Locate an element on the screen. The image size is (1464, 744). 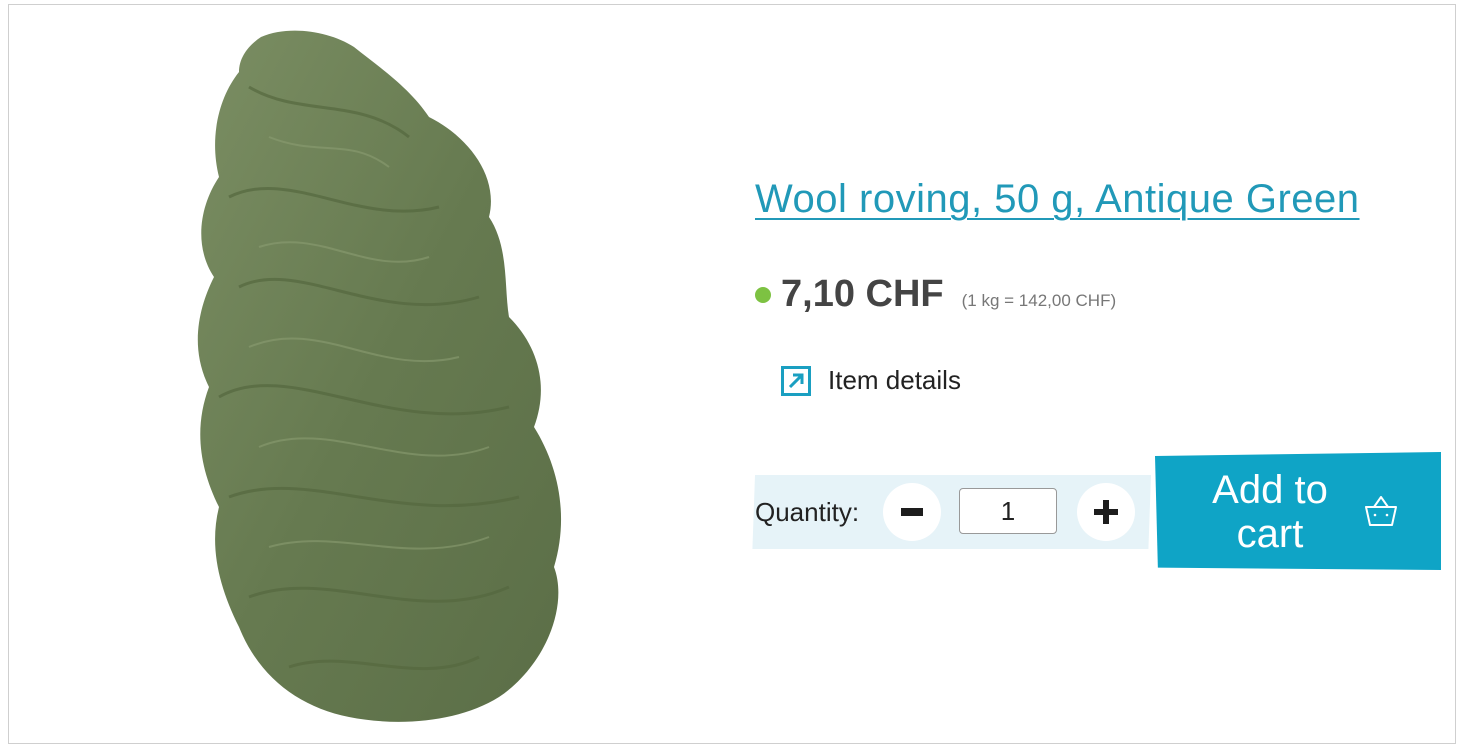
quantity-increase-button is located at coordinates (1106, 512).